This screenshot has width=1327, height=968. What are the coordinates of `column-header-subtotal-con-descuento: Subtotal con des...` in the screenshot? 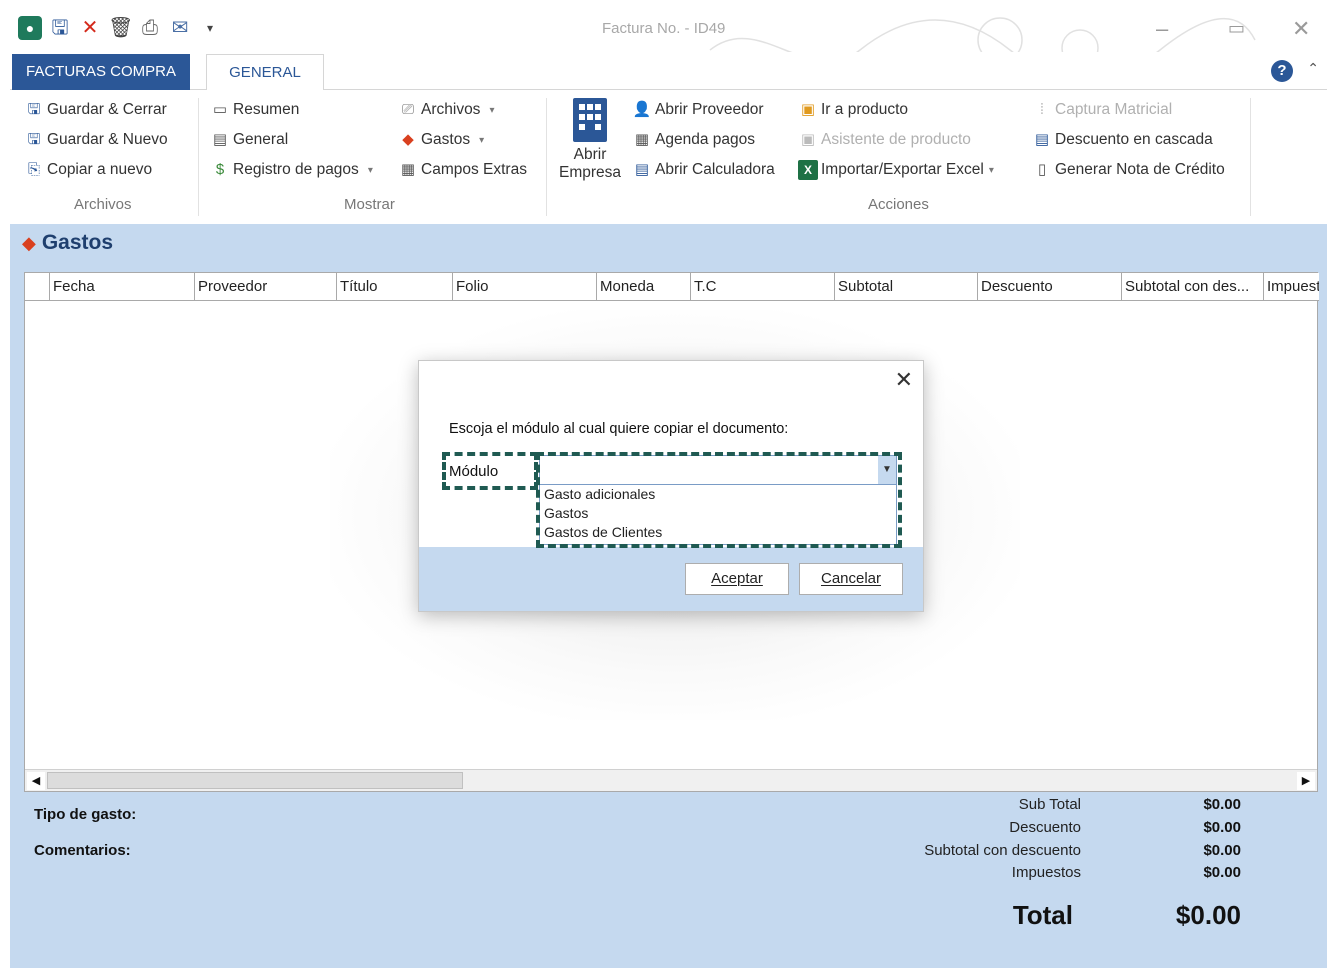 It's located at (1193, 286).